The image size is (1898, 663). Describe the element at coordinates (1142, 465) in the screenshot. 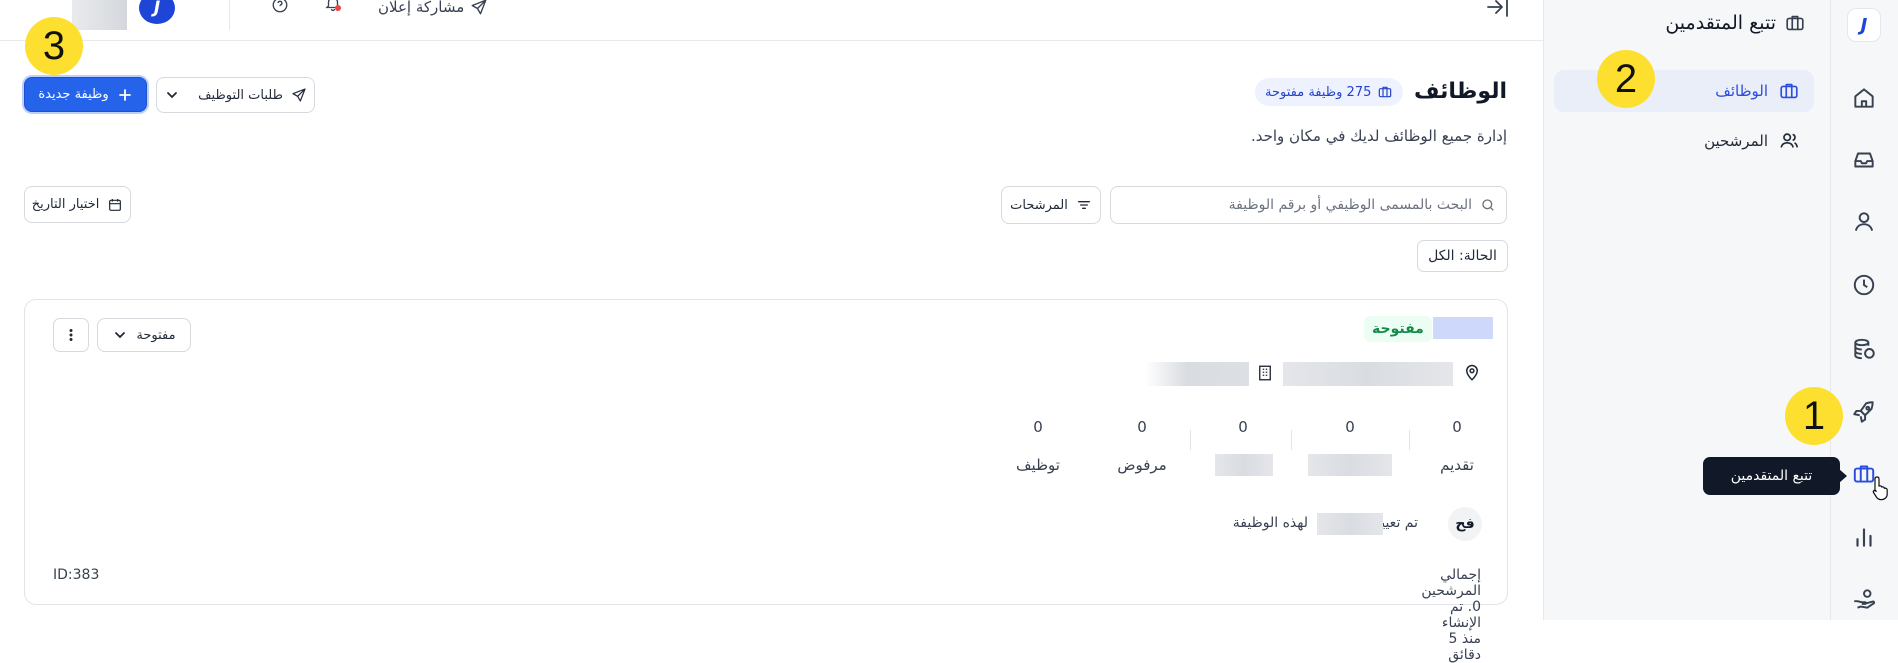

I see `stat-label: مرفوض` at that location.